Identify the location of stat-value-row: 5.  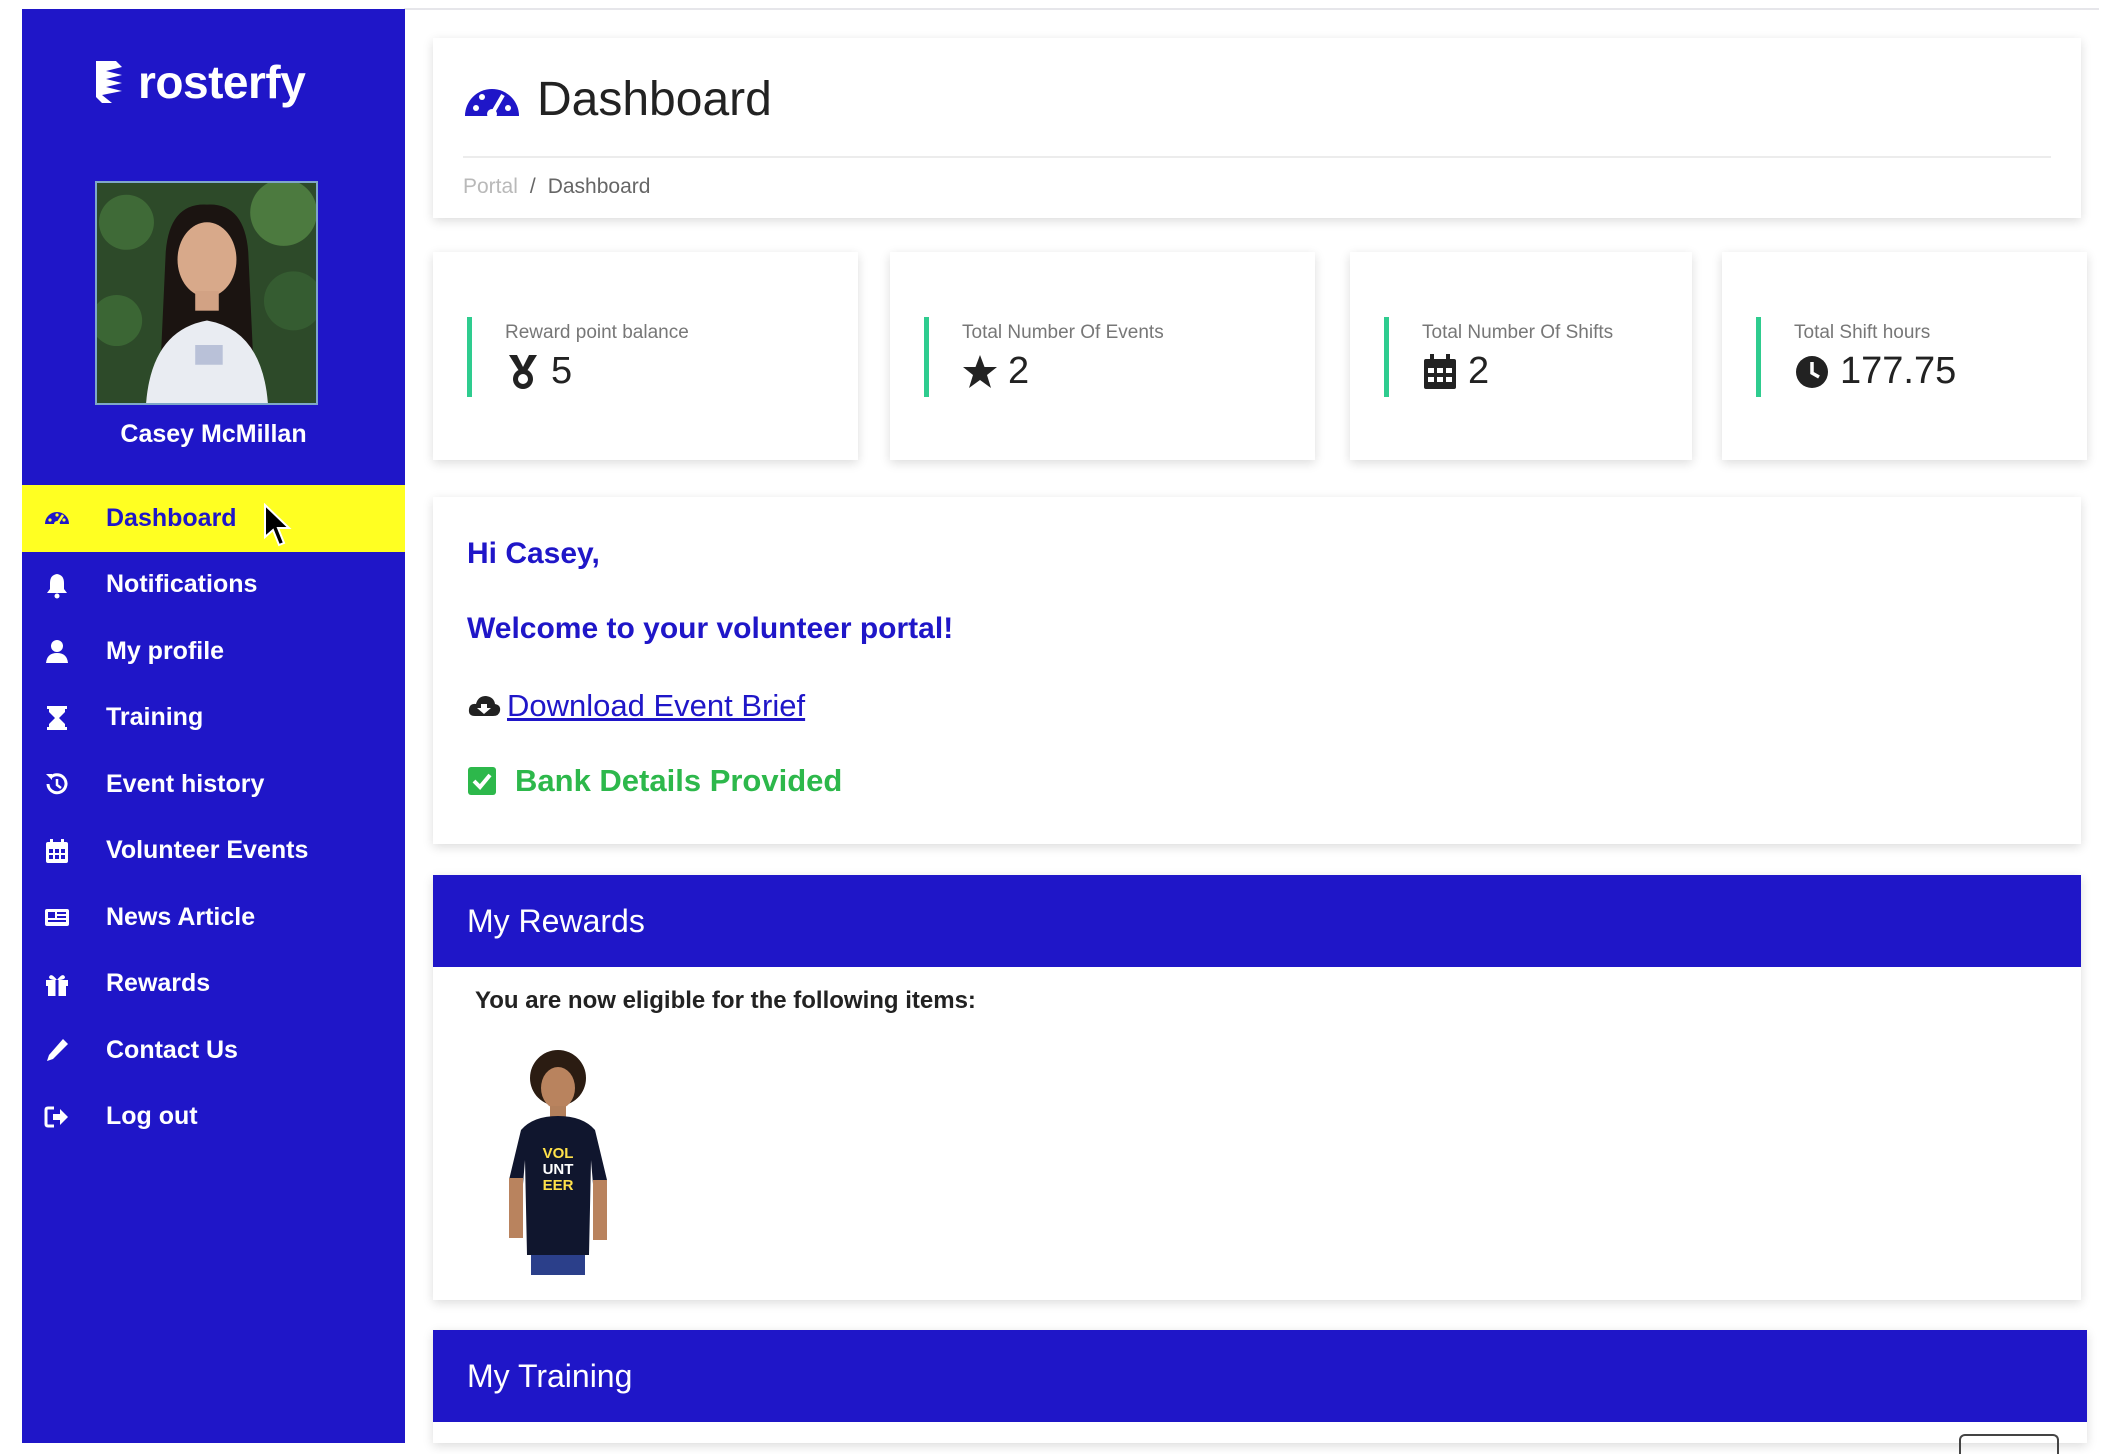
(538, 371).